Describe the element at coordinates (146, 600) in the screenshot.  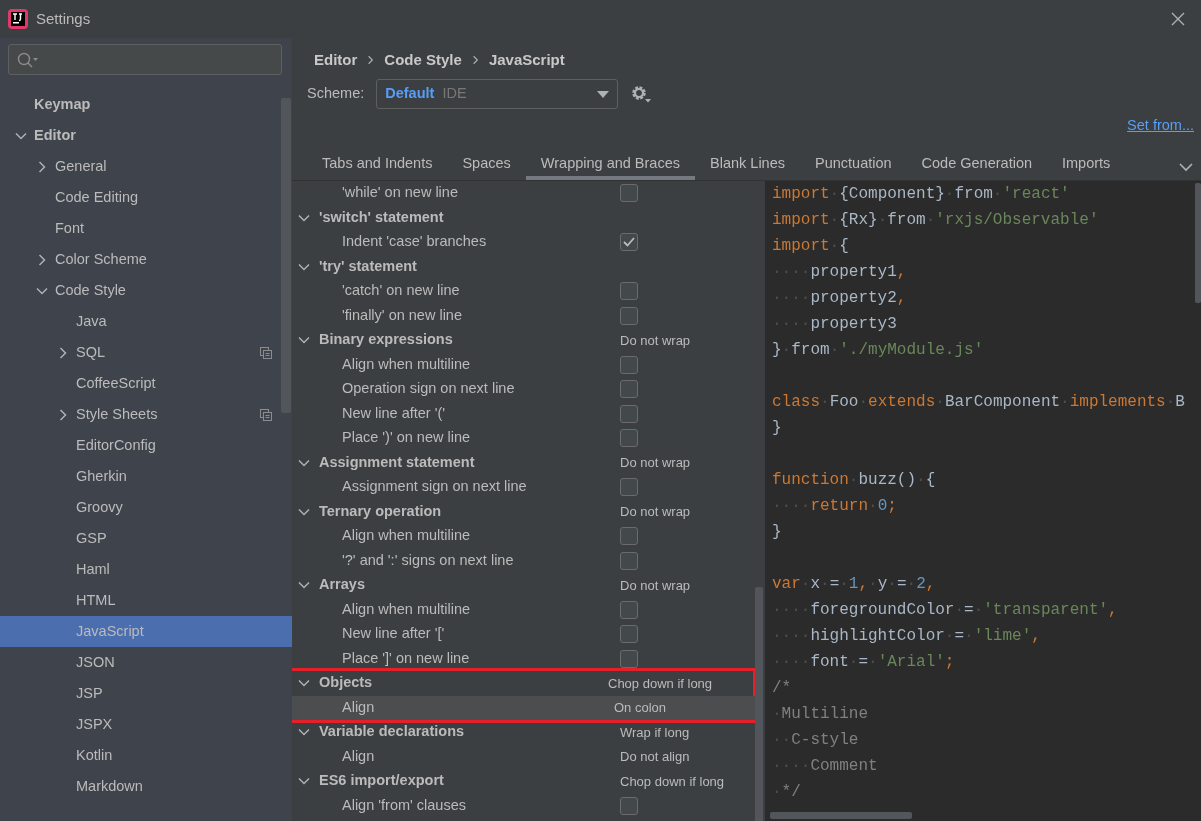
I see `tree-item: HTML` at that location.